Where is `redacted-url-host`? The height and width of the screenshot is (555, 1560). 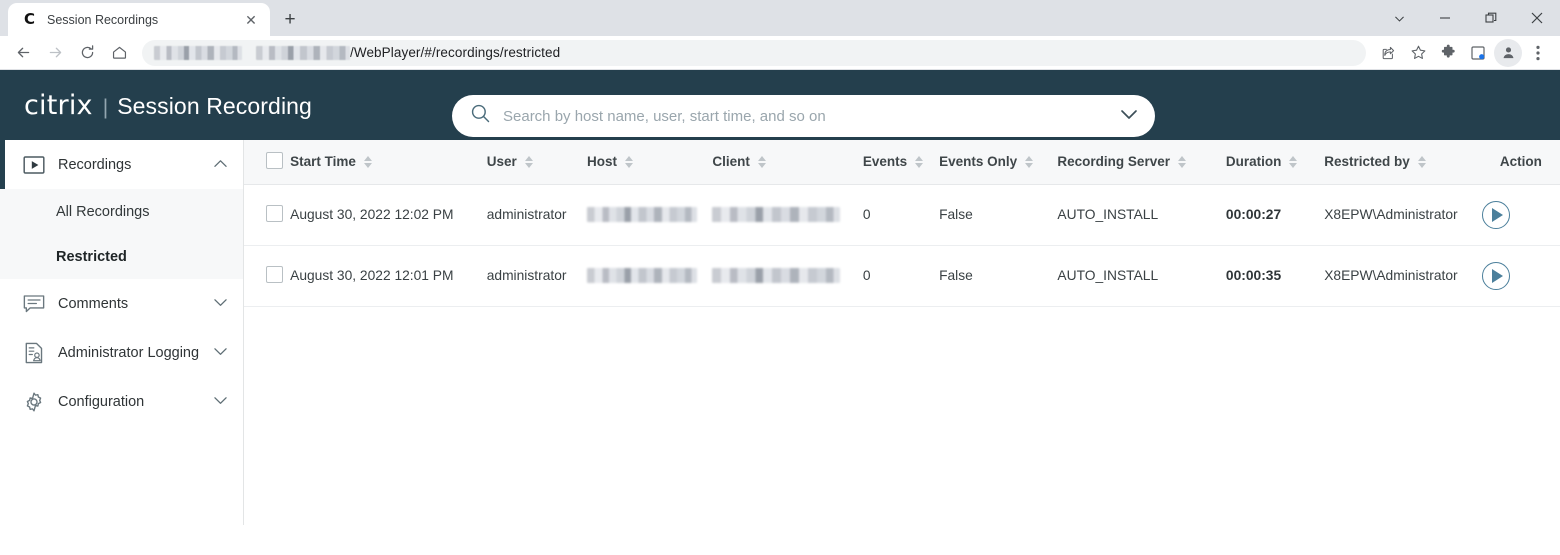 redacted-url-host is located at coordinates (198, 53).